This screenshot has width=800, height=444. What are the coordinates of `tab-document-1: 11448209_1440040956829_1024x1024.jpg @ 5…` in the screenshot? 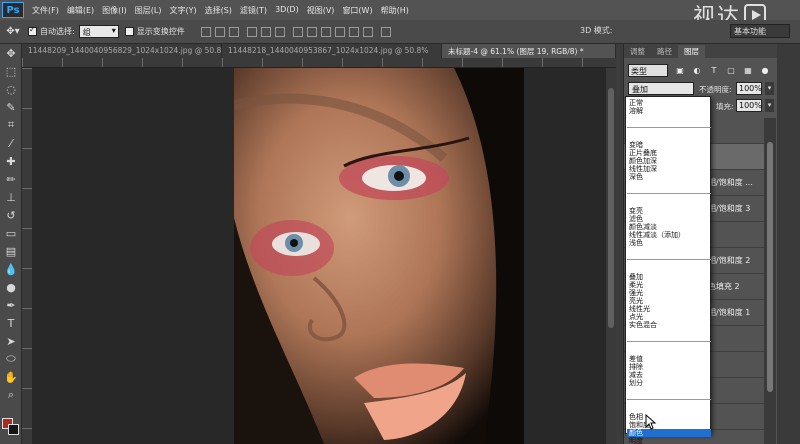 It's located at (122, 51).